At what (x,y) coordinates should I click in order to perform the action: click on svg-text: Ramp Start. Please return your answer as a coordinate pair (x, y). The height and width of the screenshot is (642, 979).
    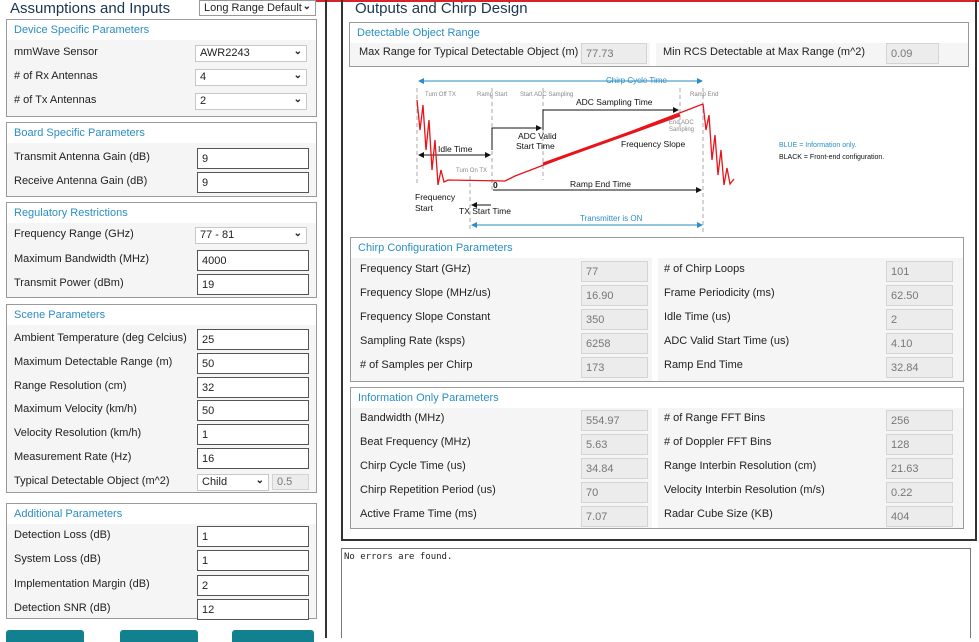
    Looking at the image, I should click on (492, 95).